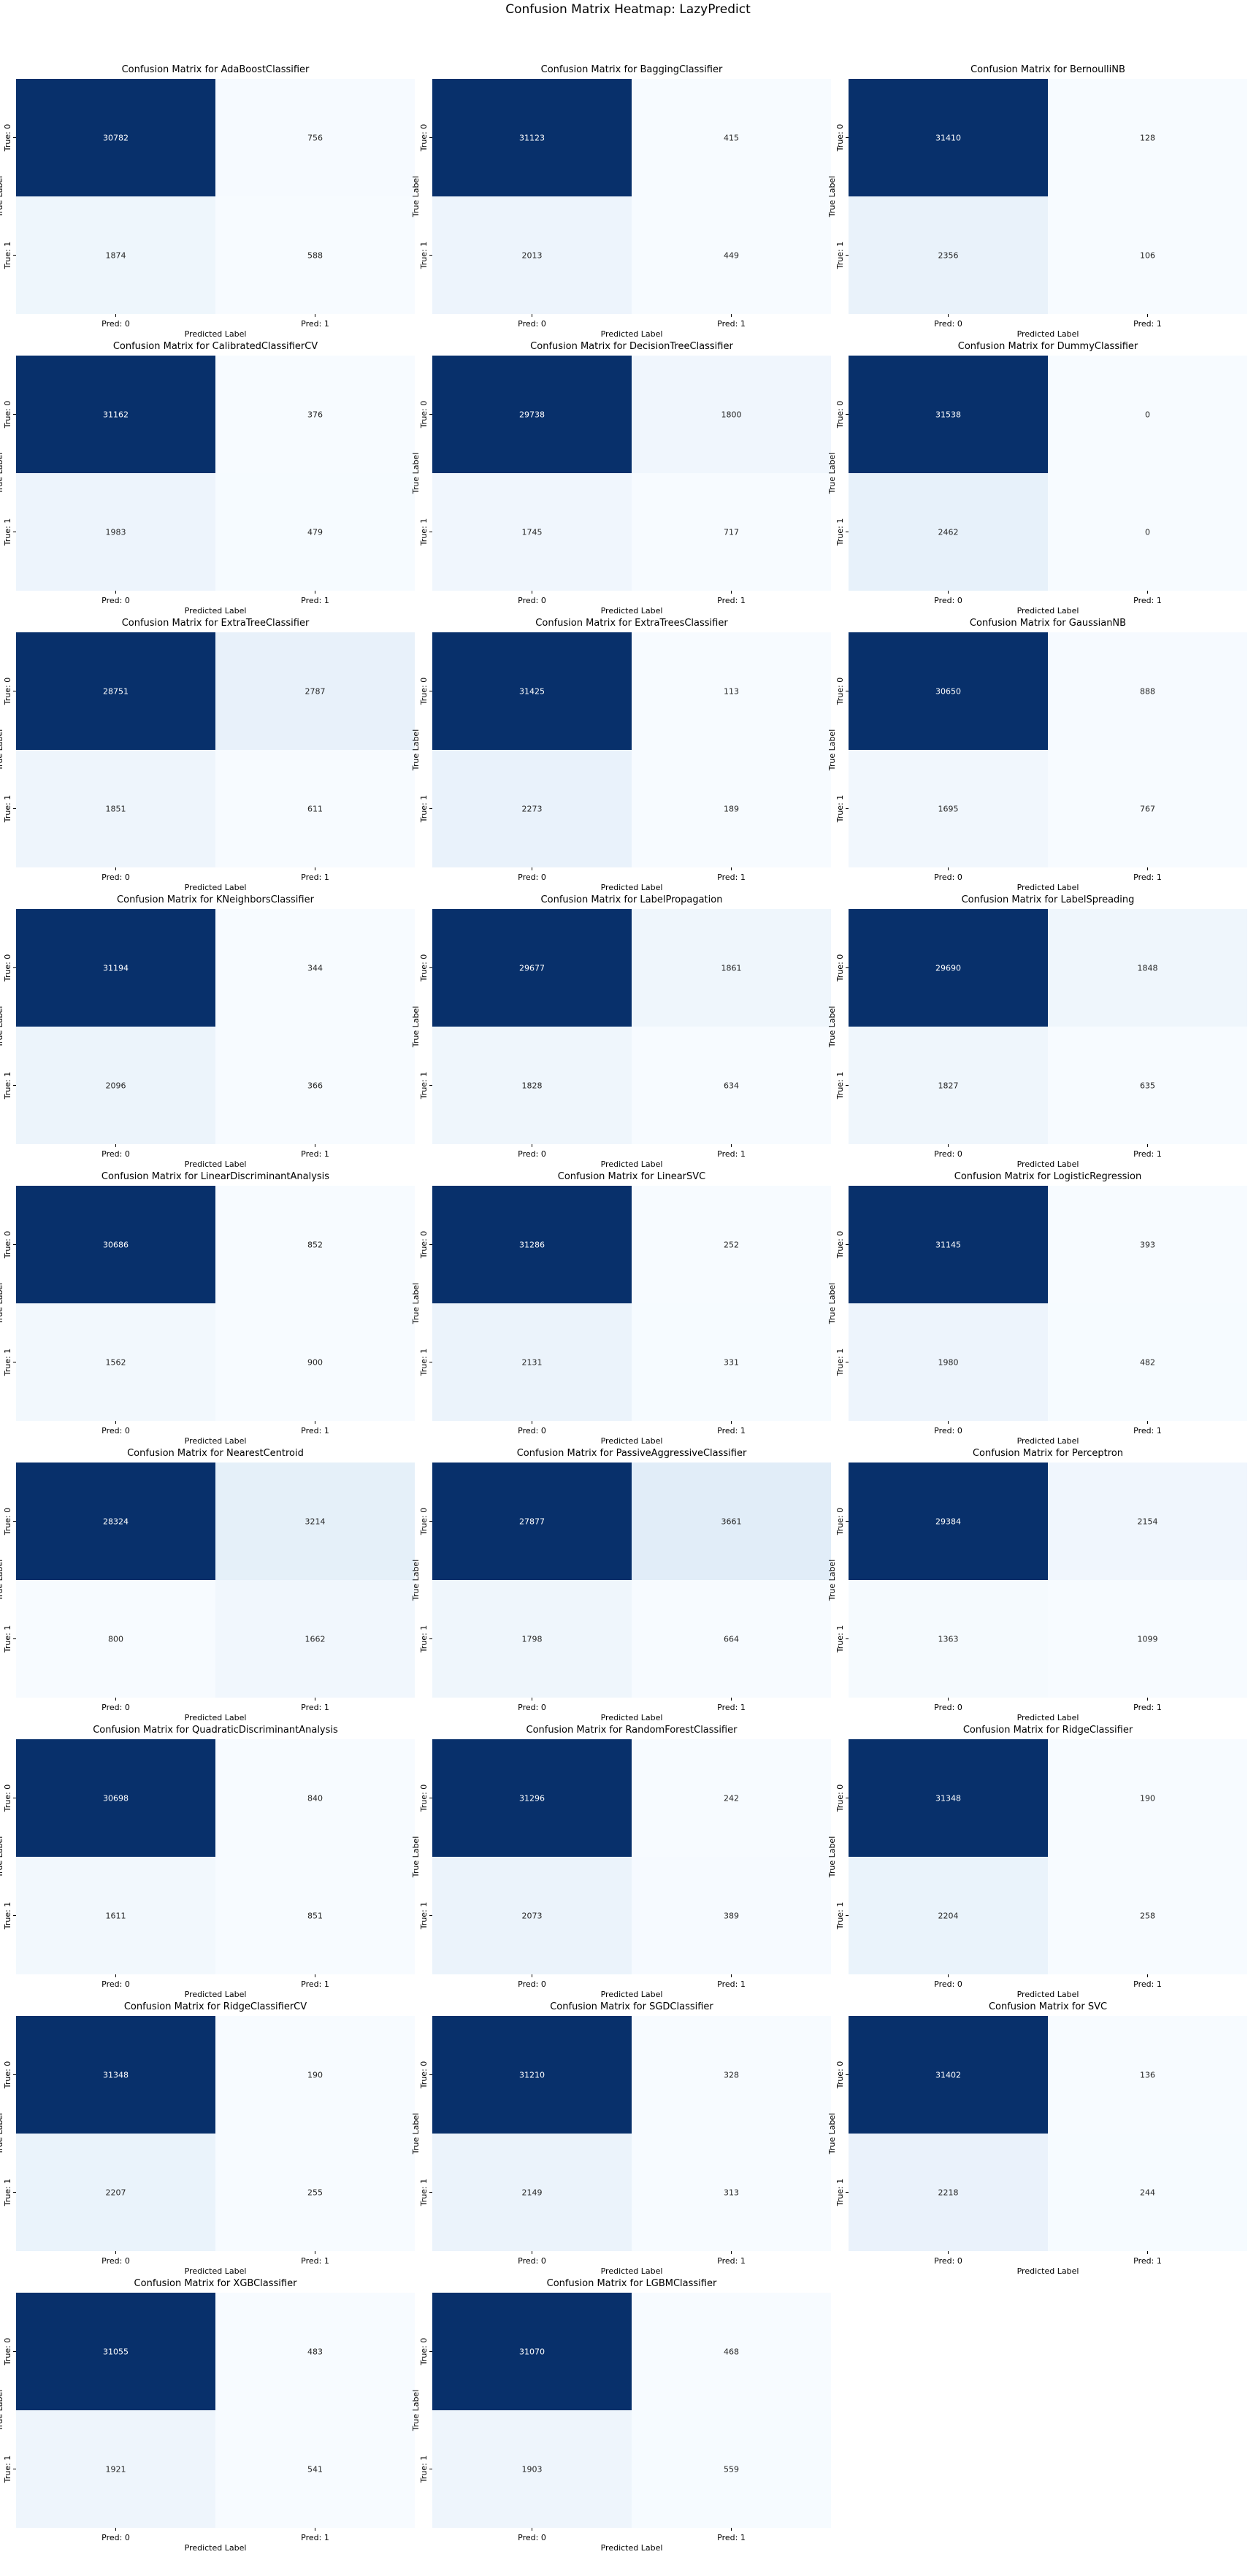  Describe the element at coordinates (532, 1363) in the screenshot. I see `cell-value-label: 2131` at that location.